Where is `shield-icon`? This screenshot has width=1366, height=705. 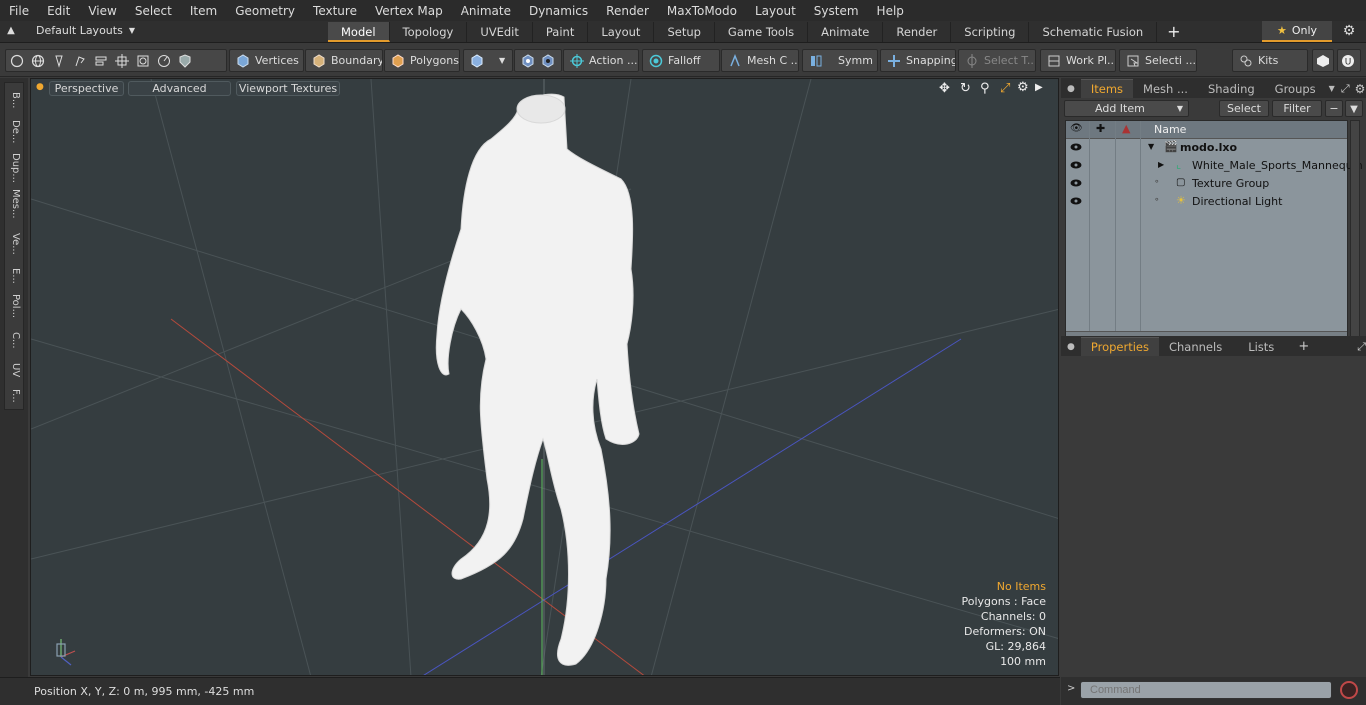
shield-icon is located at coordinates (185, 60).